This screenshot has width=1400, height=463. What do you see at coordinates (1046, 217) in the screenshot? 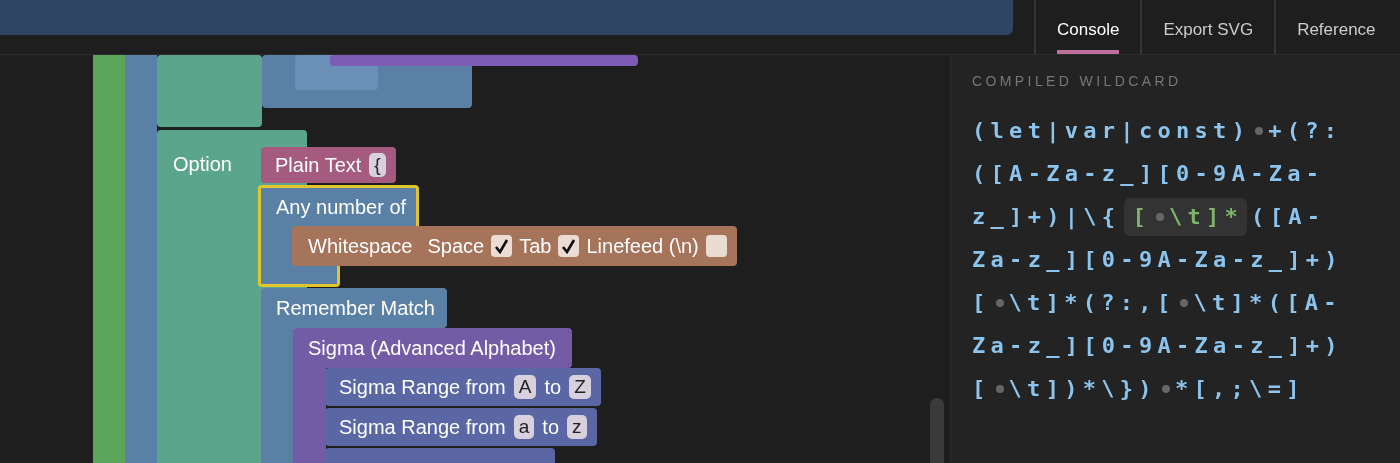
I see `code-text: z_]+)|\{` at bounding box center [1046, 217].